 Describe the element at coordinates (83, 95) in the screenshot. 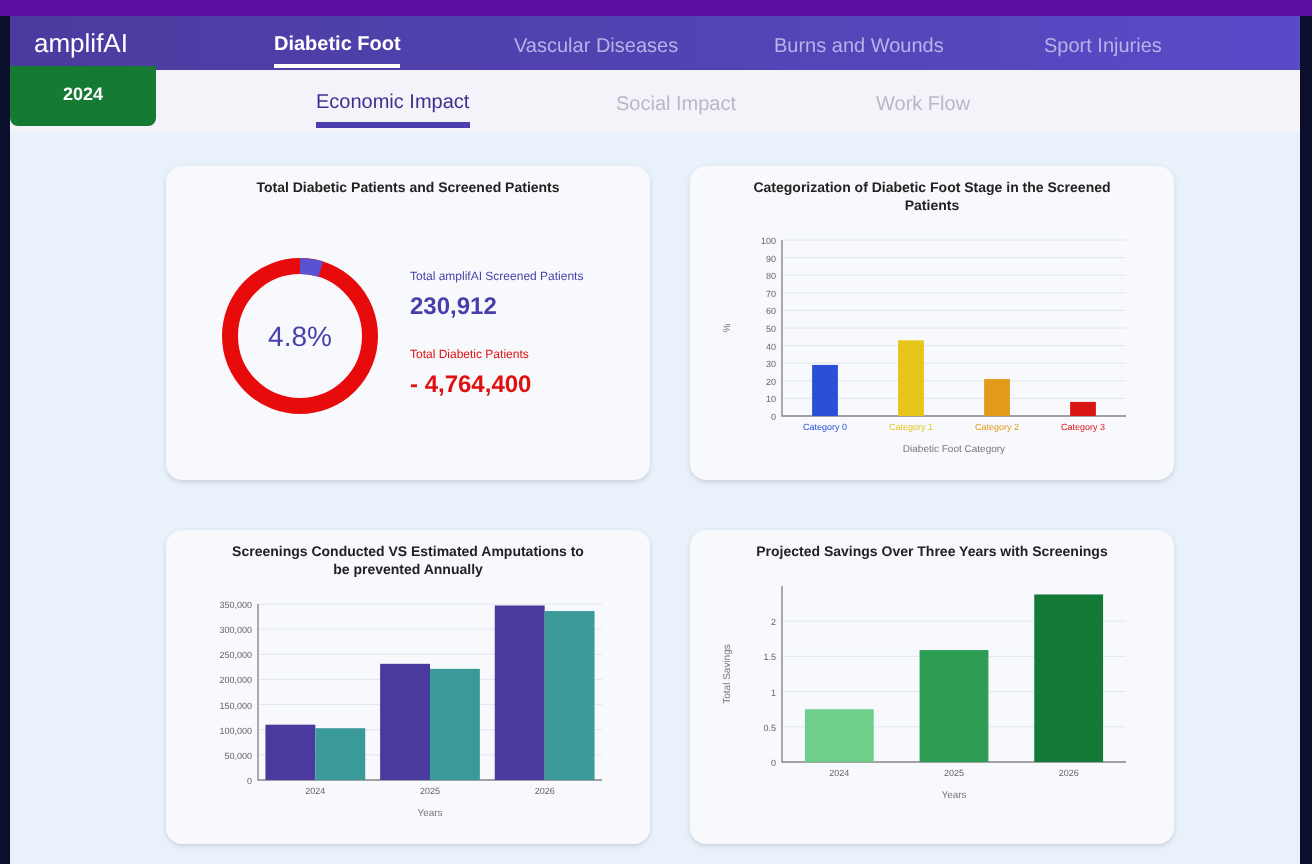

I see `year-badge: 2024` at that location.